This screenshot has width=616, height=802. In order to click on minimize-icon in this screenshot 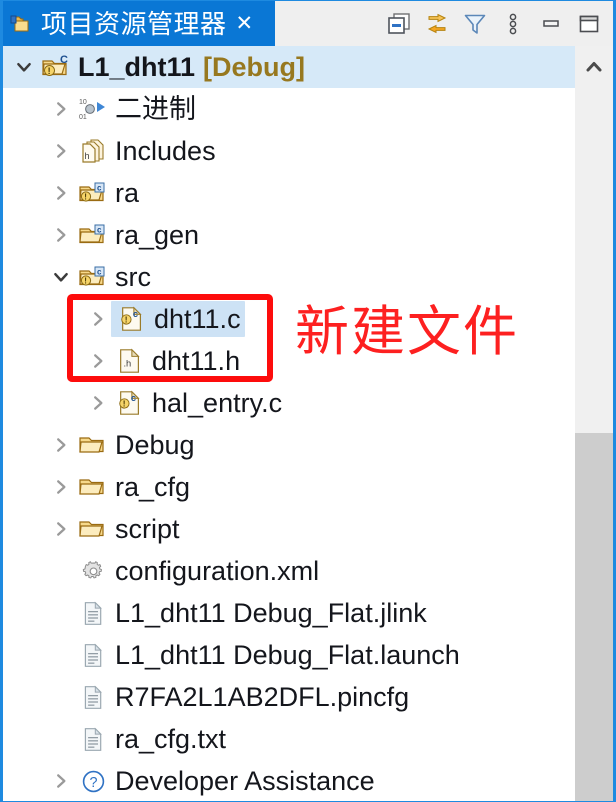, I will do `click(551, 24)`.